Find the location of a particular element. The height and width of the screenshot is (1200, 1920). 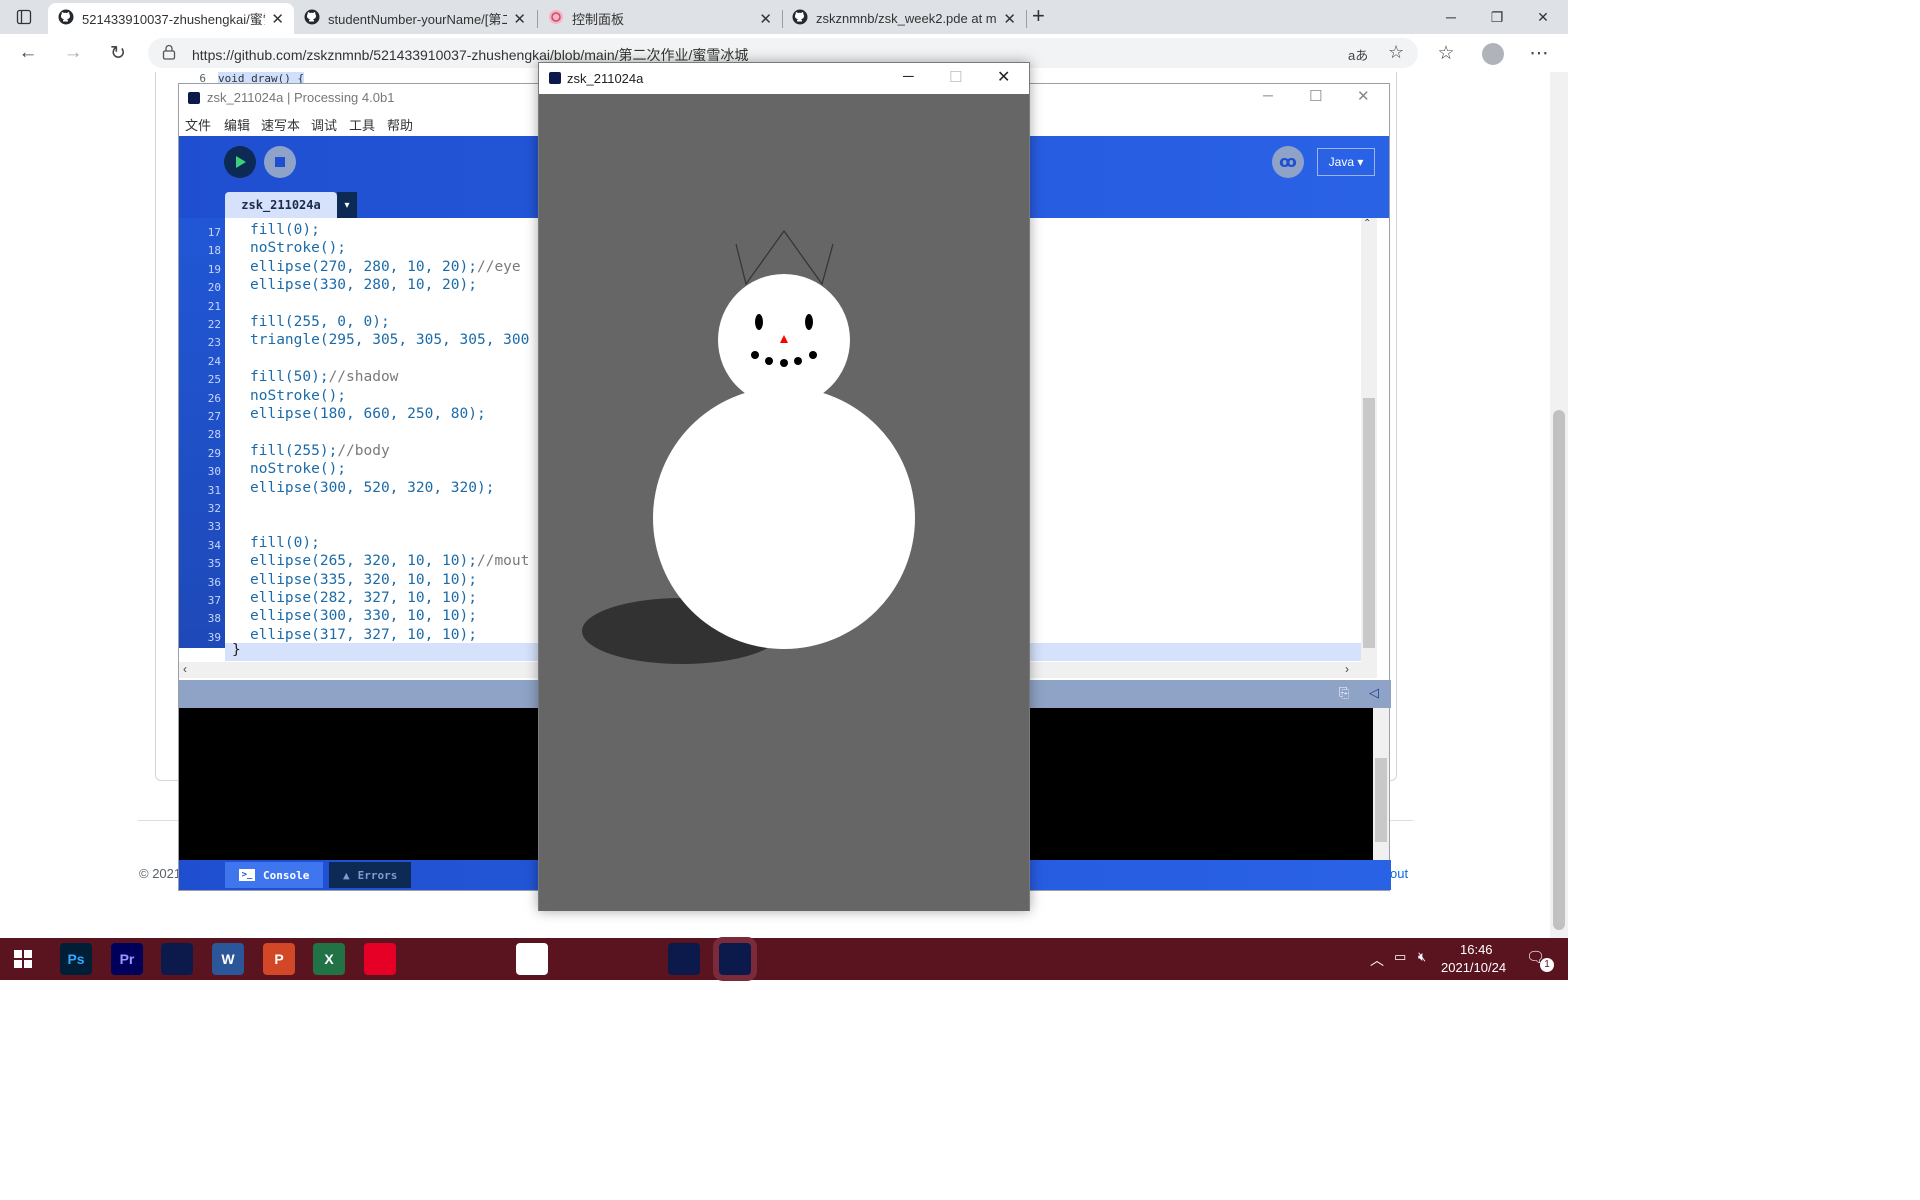

menu-tools: 工具 is located at coordinates (362, 124).